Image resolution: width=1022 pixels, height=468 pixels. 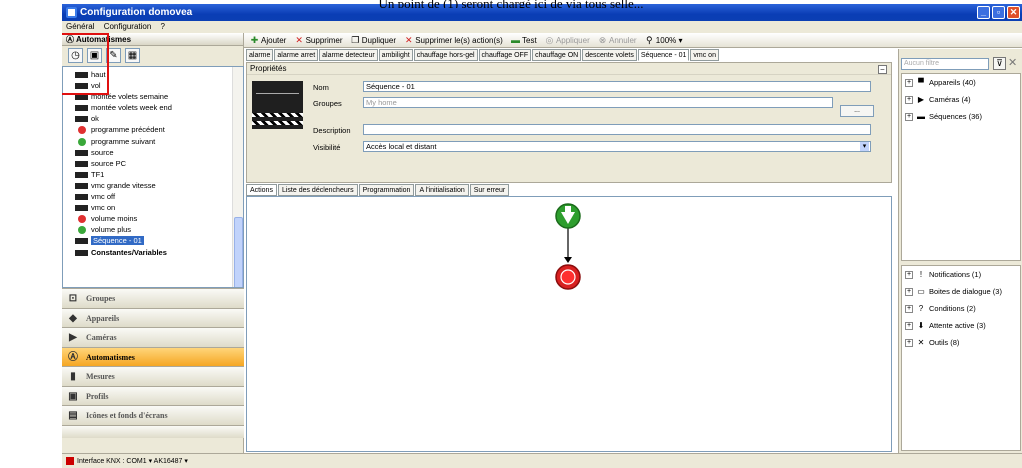 I want to click on apply-button: ◎ Appliquer, so click(x=567, y=40).